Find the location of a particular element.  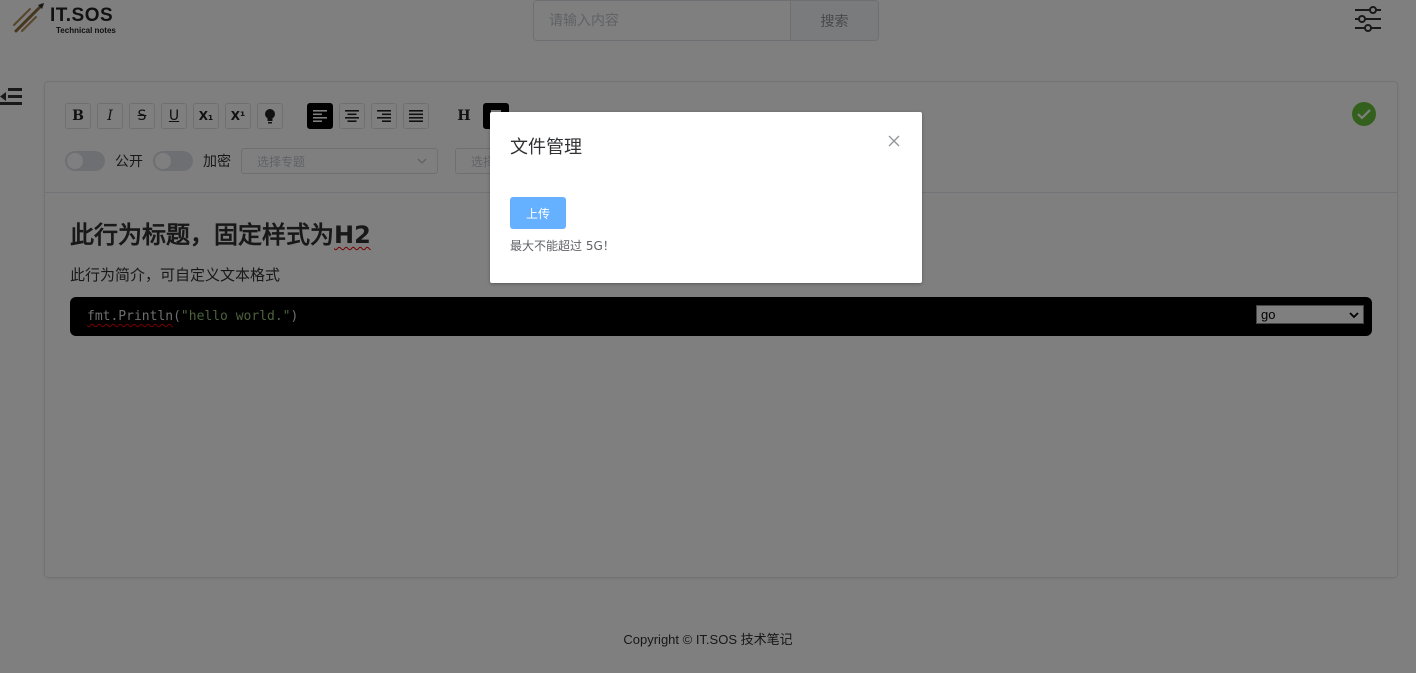

file-management-dialog: 文件管理 上传 最大不能超过 5G！ is located at coordinates (706, 197).